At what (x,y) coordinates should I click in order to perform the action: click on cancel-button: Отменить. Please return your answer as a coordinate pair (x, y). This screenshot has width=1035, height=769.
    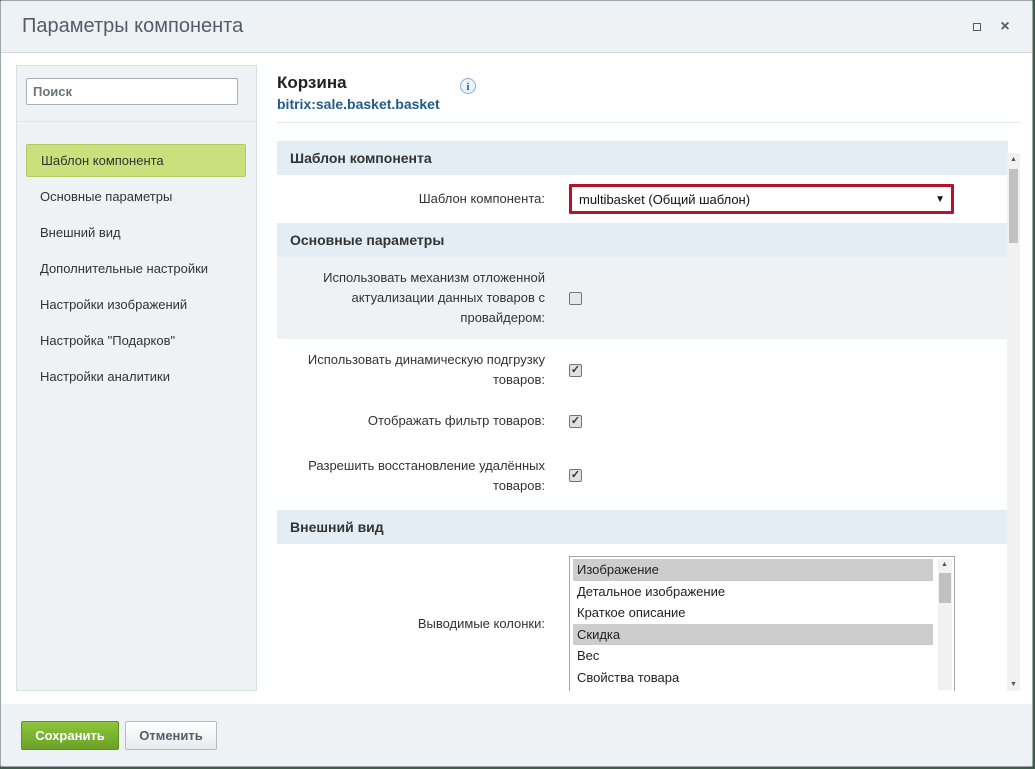
    Looking at the image, I should click on (171, 735).